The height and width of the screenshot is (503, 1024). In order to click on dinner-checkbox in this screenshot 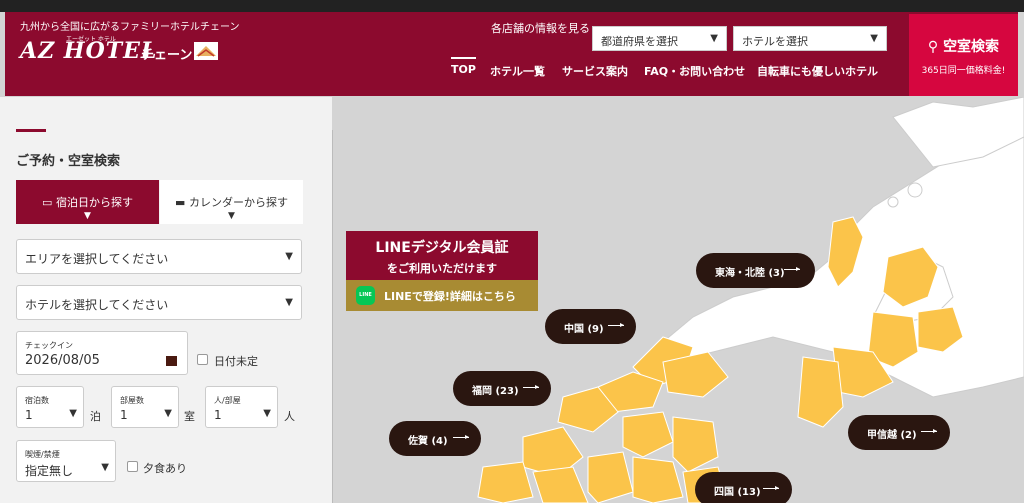, I will do `click(132, 466)`.